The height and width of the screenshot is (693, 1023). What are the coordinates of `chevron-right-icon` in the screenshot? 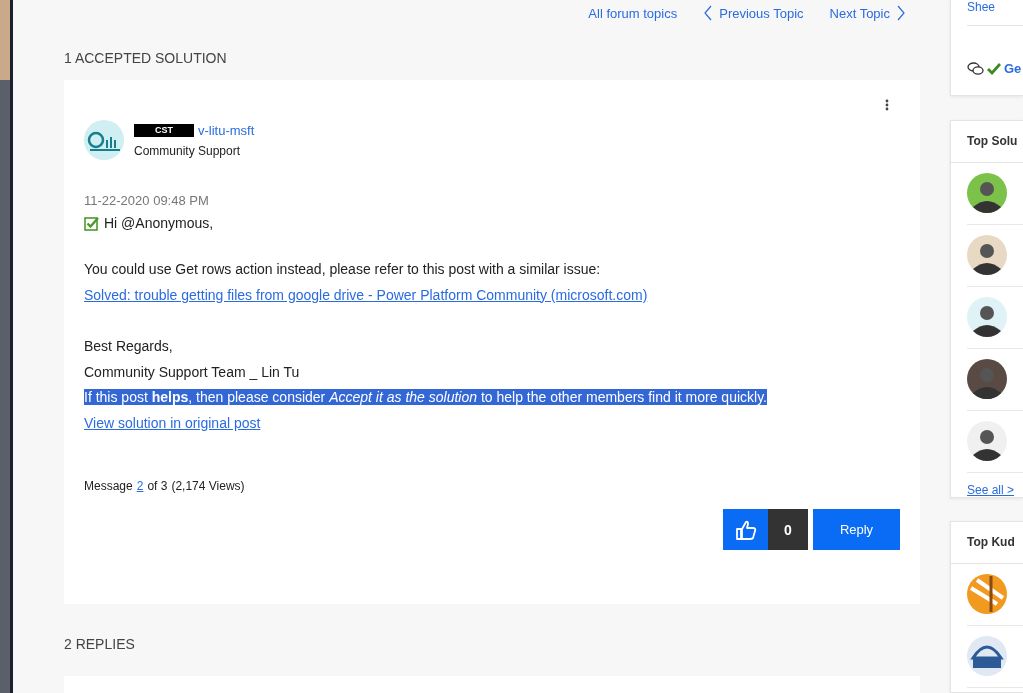 It's located at (901, 13).